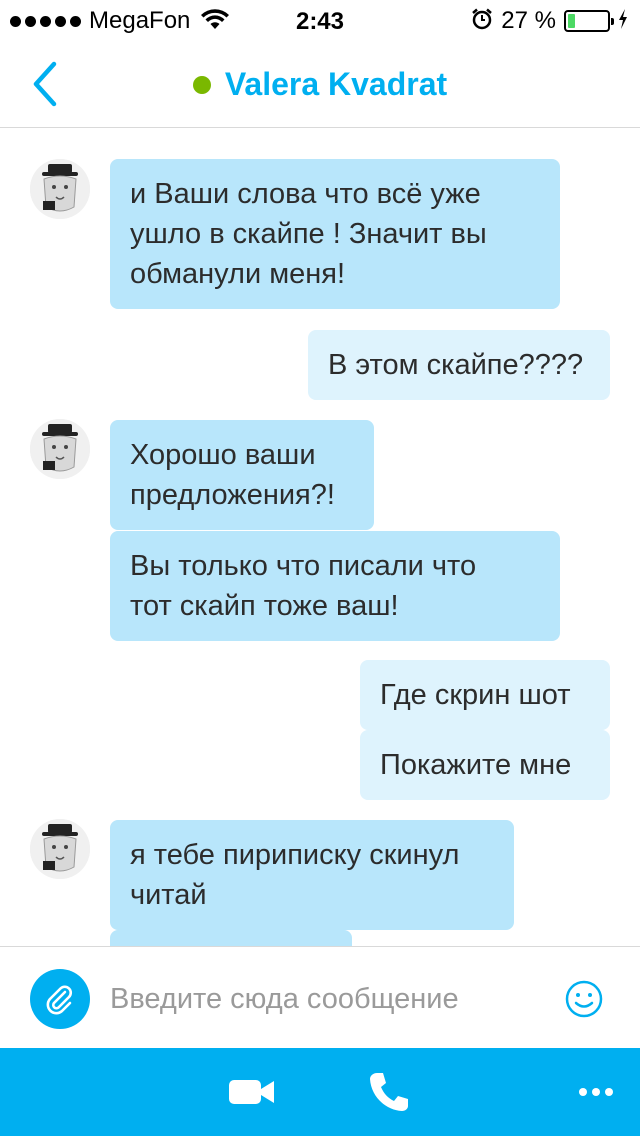 Image resolution: width=640 pixels, height=1136 pixels. I want to click on message-bubble-outgoing: Где скрин шот, so click(485, 695).